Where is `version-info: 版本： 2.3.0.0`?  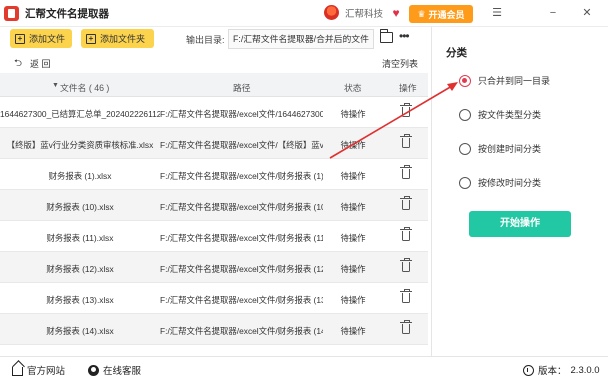
version-info: 版本： 2.3.0.0 is located at coordinates (561, 370).